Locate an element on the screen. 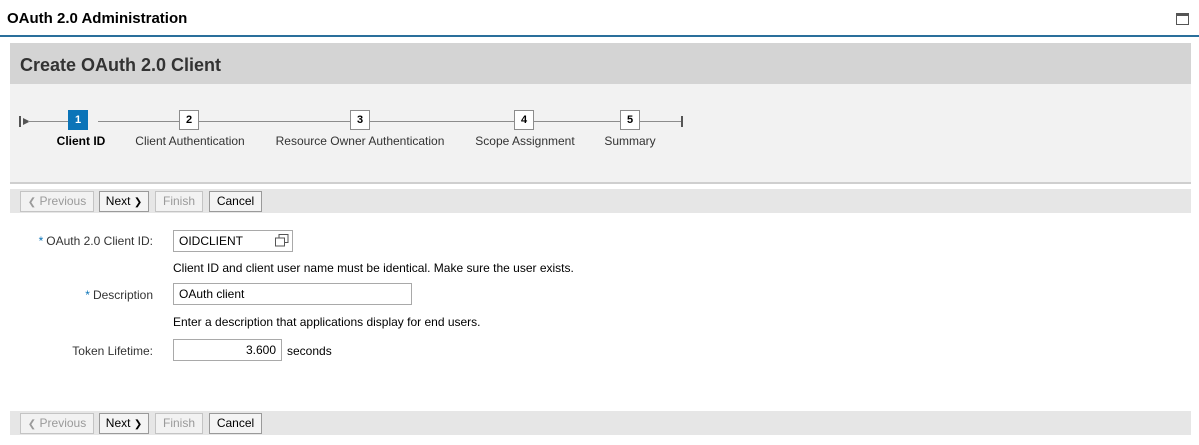 This screenshot has width=1199, height=445. wizard-end-icon is located at coordinates (679, 121).